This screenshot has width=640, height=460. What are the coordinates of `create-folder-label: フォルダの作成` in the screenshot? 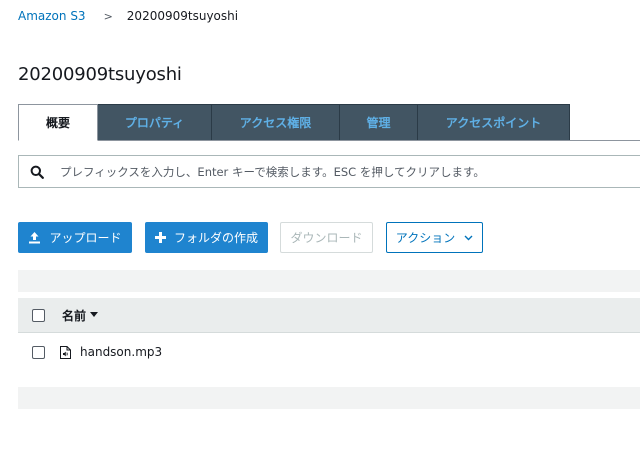 It's located at (215, 238).